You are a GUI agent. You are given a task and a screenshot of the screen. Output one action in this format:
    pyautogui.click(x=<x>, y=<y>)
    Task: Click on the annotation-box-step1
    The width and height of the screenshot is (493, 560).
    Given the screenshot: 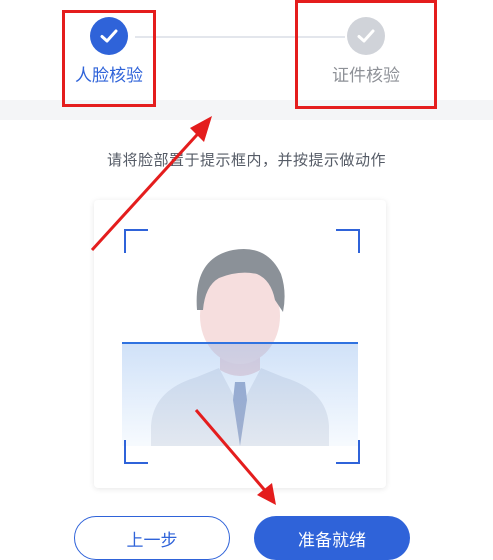 What is the action you would take?
    pyautogui.click(x=109, y=58)
    